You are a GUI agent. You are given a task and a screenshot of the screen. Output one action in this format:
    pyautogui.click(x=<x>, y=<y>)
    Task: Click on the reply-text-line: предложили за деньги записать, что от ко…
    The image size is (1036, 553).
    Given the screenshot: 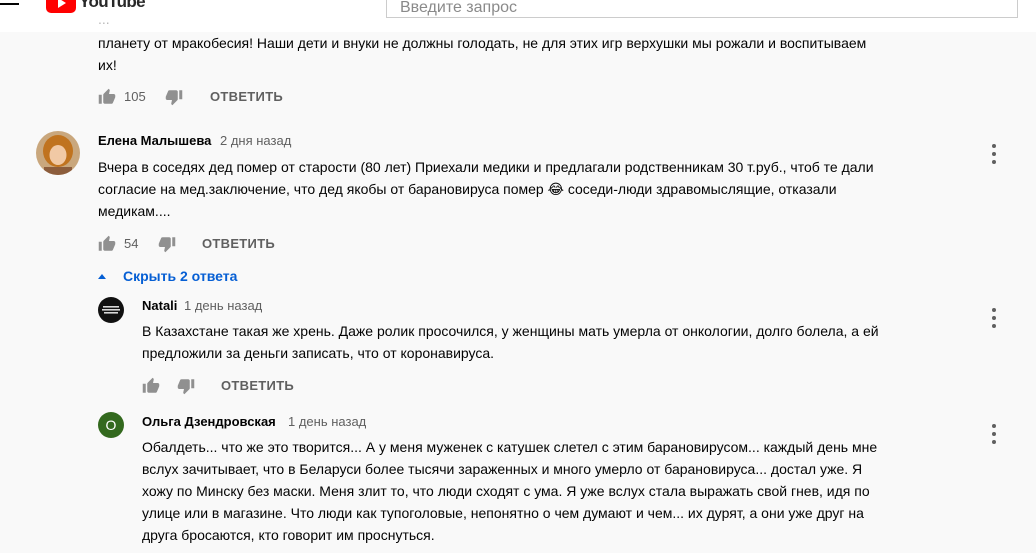 What is the action you would take?
    pyautogui.click(x=318, y=353)
    